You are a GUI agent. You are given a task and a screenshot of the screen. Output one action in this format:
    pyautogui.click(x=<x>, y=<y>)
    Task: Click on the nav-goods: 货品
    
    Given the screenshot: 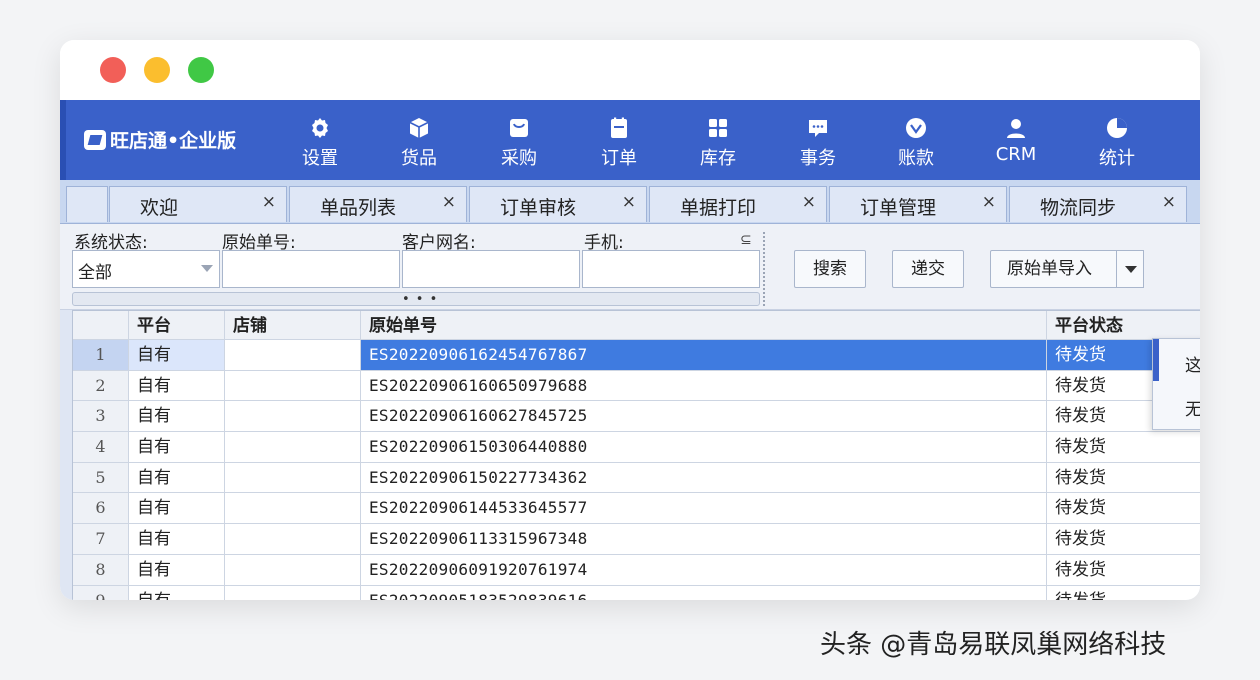 What is the action you would take?
    pyautogui.click(x=419, y=143)
    